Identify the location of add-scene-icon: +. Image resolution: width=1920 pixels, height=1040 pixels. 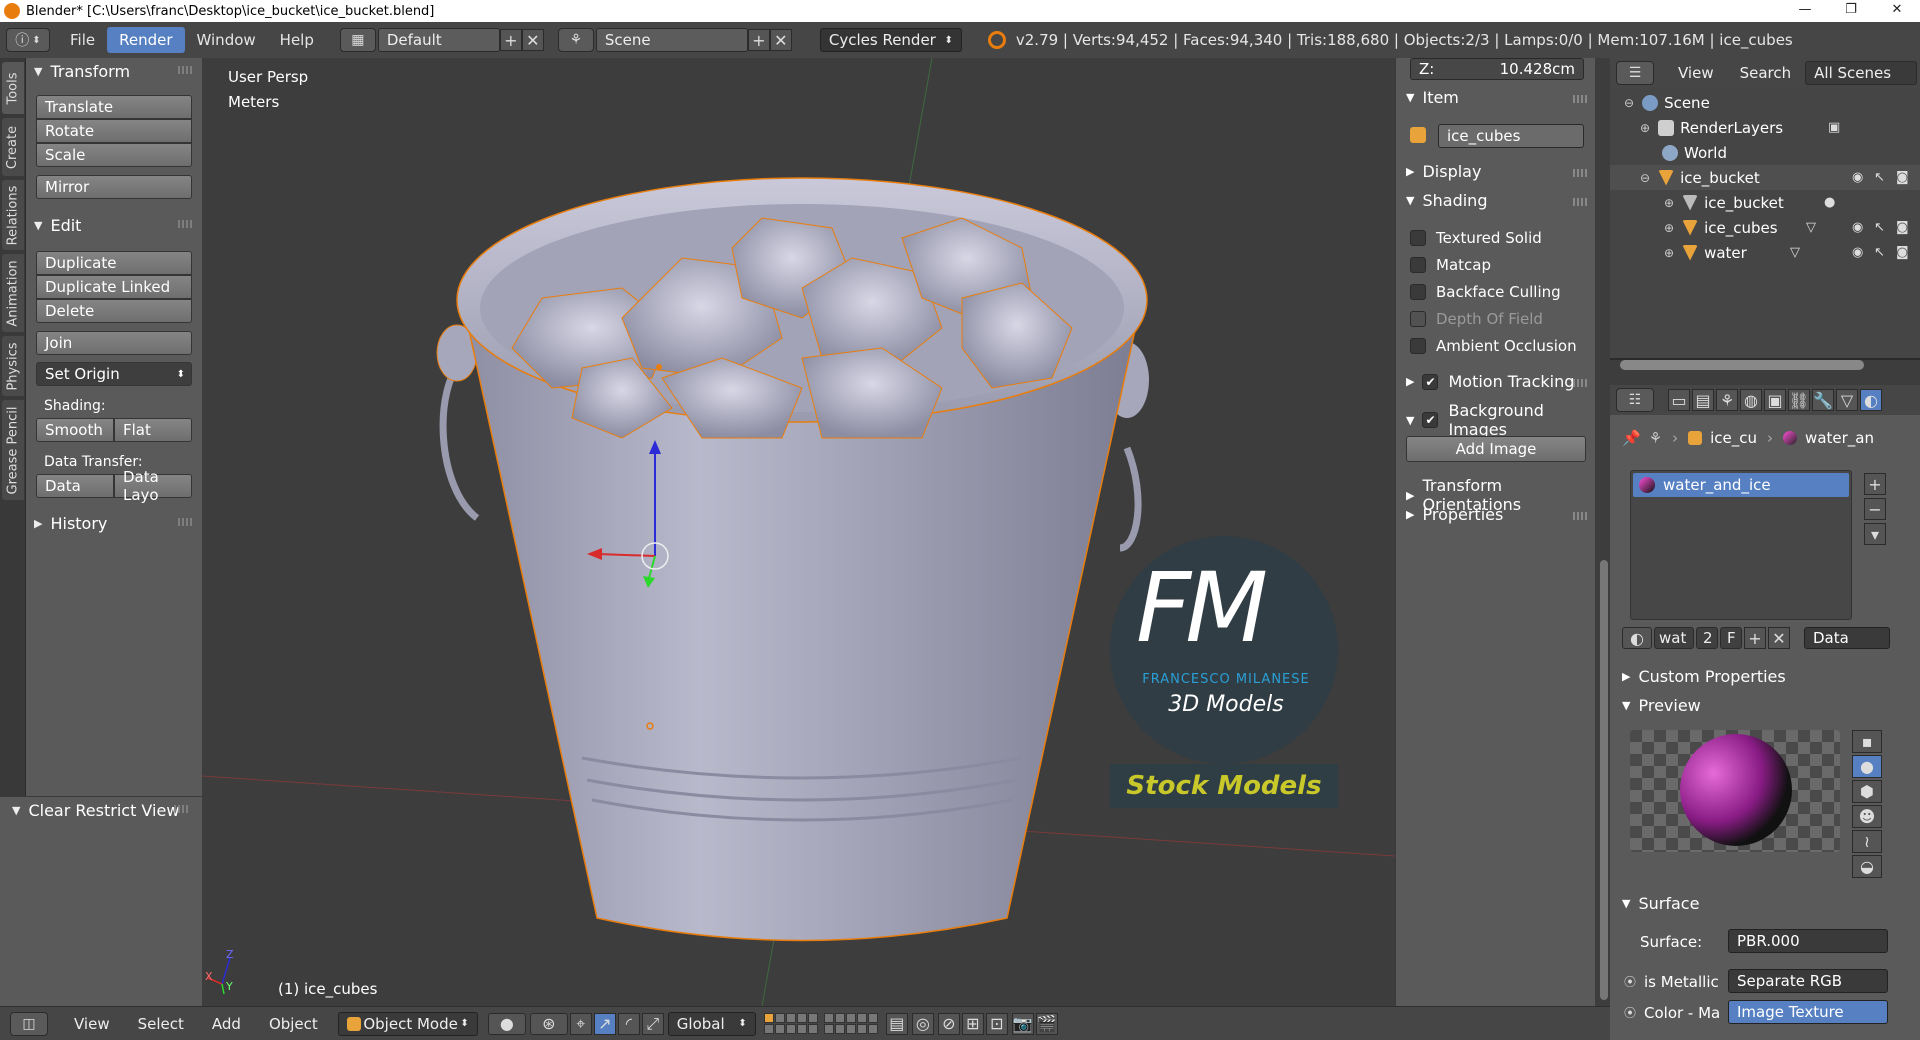
(758, 40).